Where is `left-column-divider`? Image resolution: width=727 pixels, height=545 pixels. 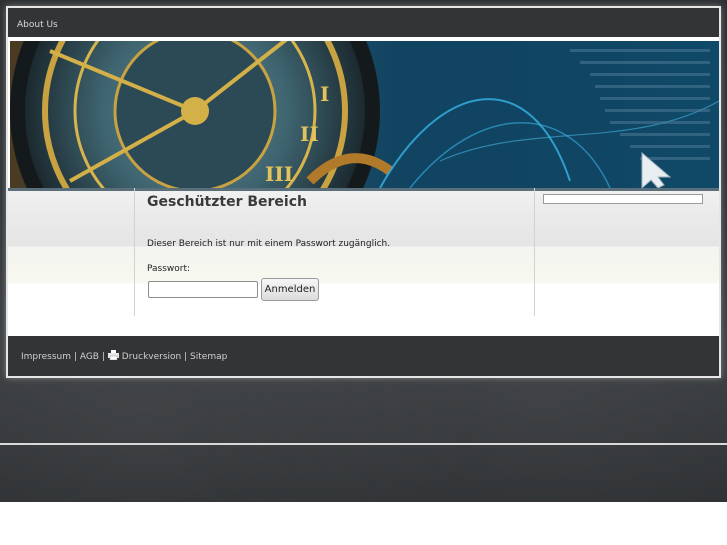
left-column-divider is located at coordinates (134, 252).